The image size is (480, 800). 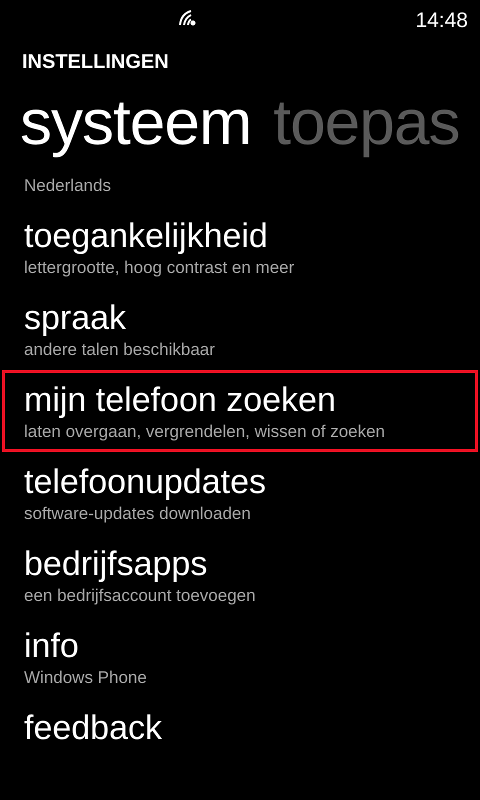 I want to click on item-subtitle: Windows Phone, so click(x=85, y=678).